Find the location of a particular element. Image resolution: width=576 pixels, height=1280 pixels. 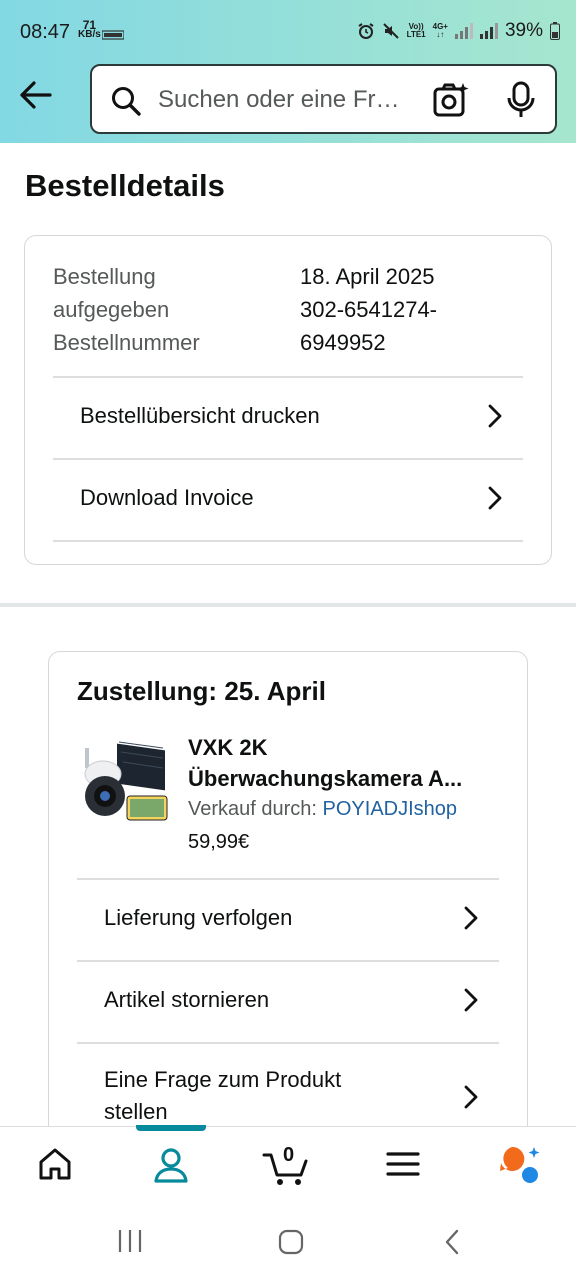

delivery-date-heading: Zustellung: 25. April is located at coordinates (201, 691).